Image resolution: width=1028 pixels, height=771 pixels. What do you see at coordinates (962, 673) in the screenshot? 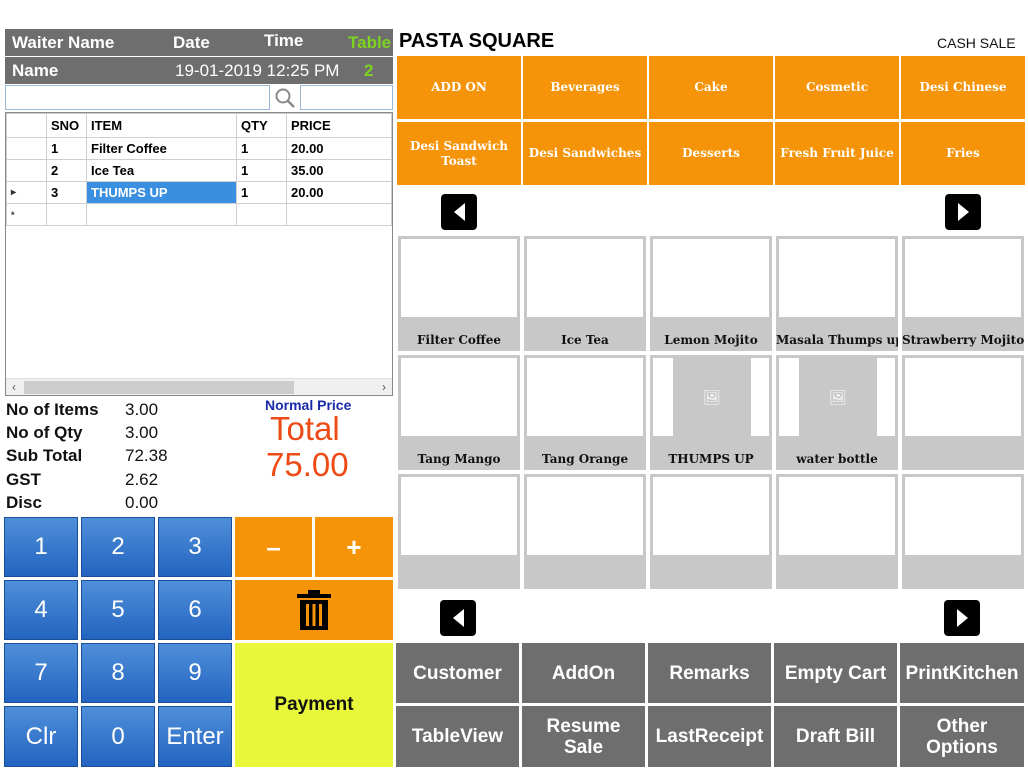
I see `print-kitchen-button: PrintKitchen` at bounding box center [962, 673].